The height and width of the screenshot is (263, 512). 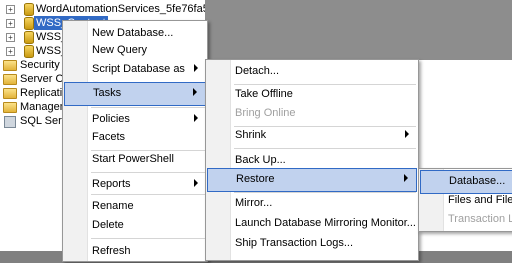 What do you see at coordinates (312, 136) in the screenshot?
I see `menu-item-shrink: Shrink` at bounding box center [312, 136].